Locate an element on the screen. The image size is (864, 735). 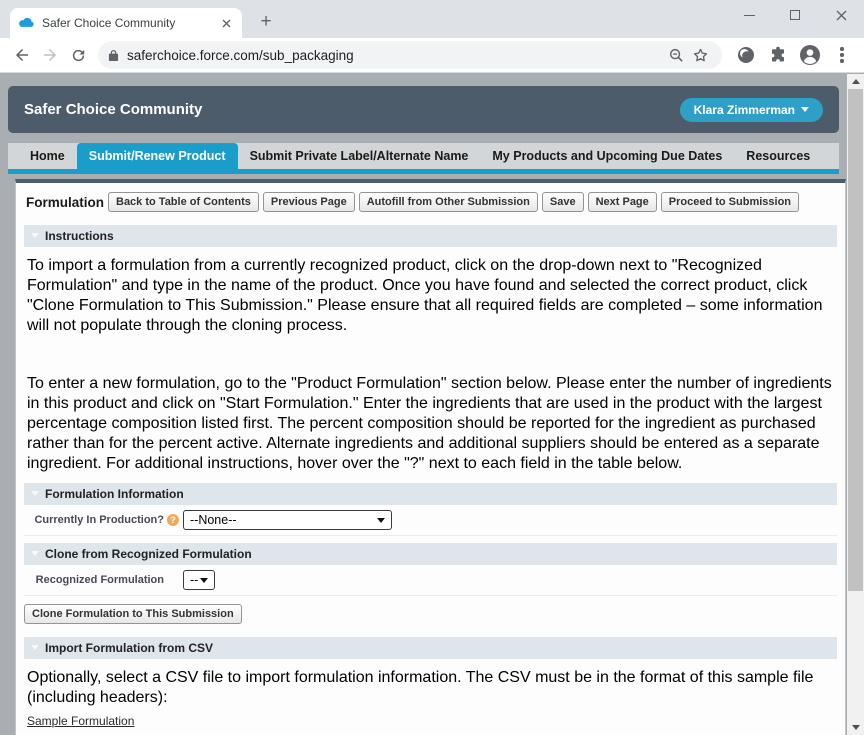
tab-submit-renew-product: Submit/Renew Product is located at coordinates (157, 156).